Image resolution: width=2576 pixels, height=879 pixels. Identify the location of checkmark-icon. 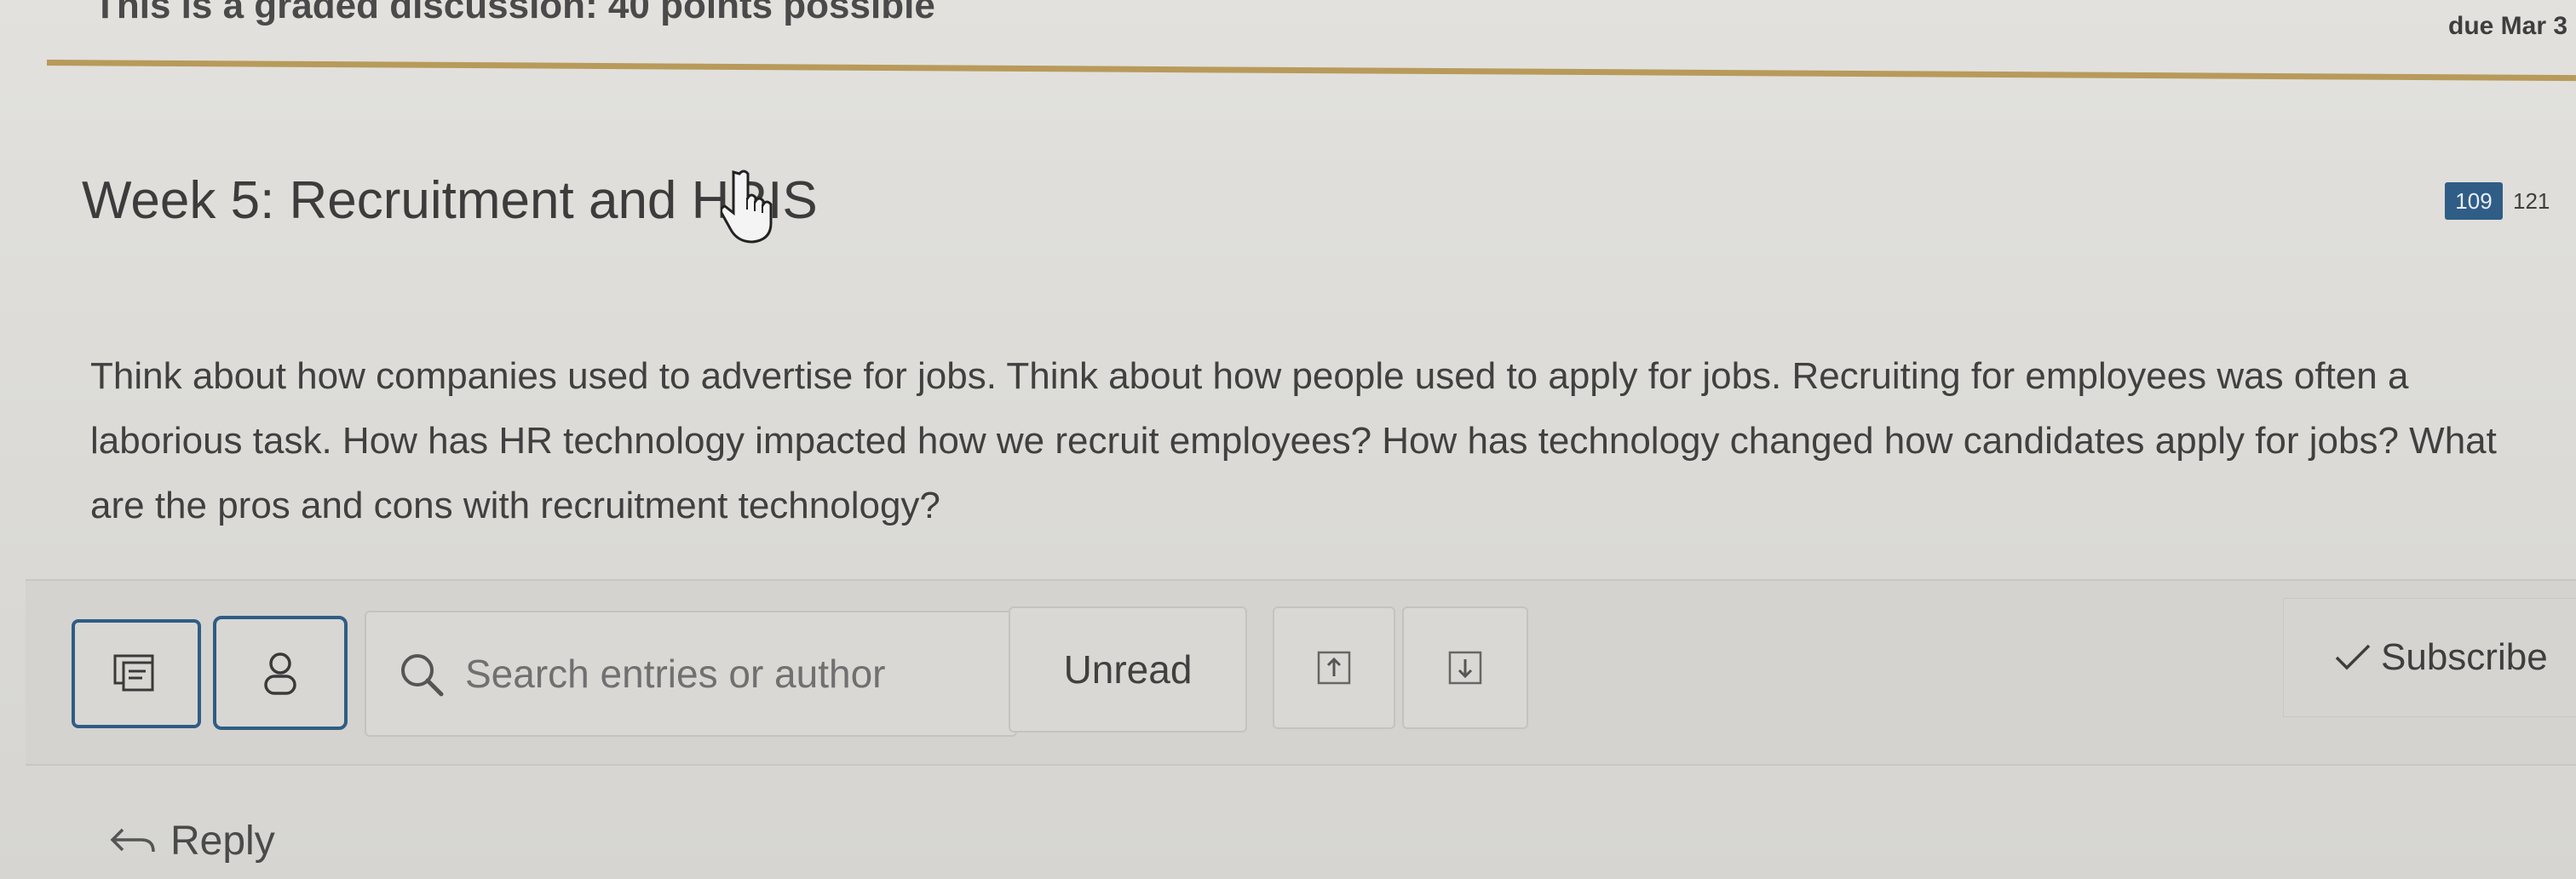
(2353, 657).